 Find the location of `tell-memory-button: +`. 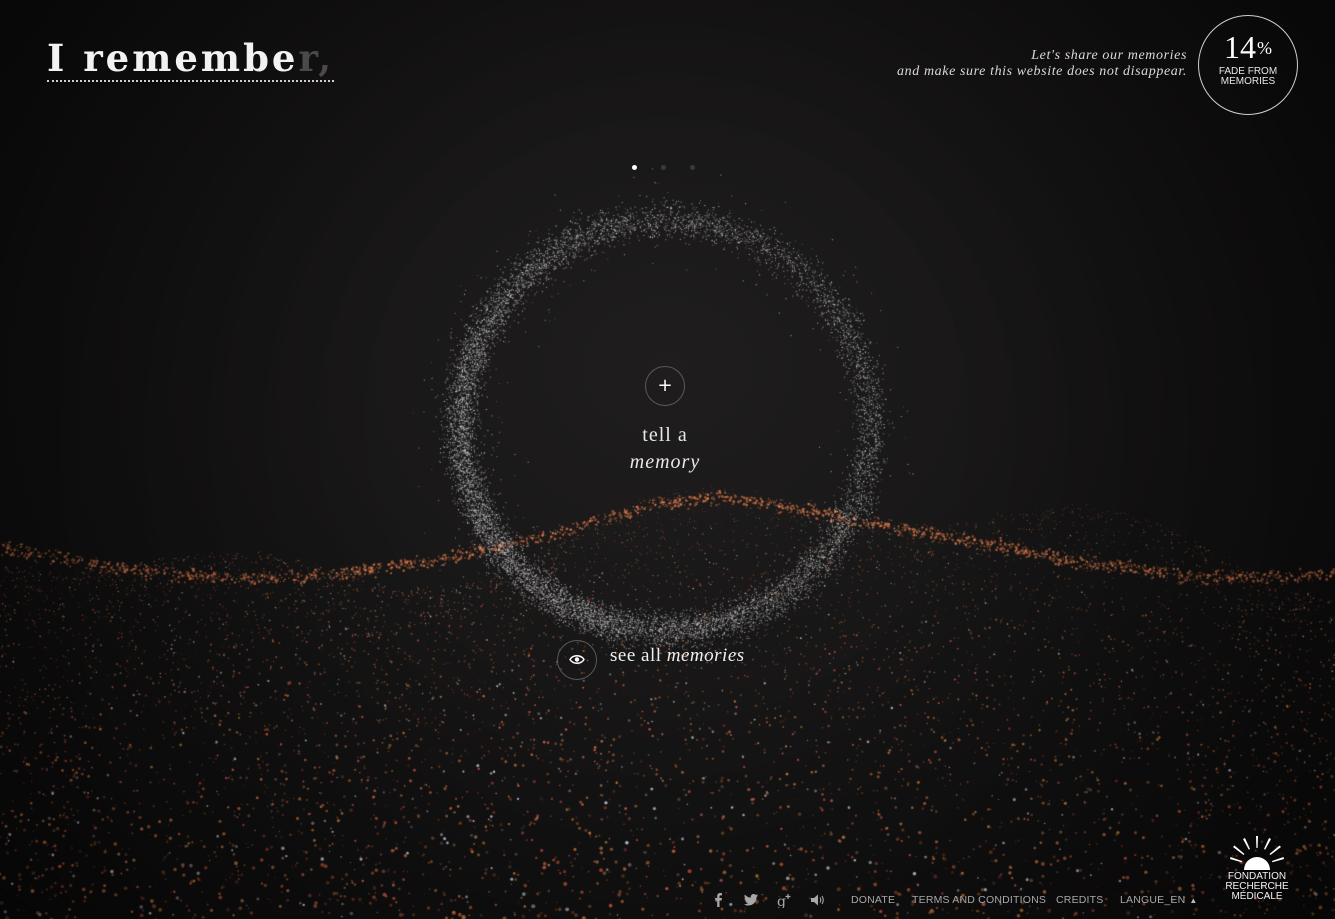

tell-memory-button: + is located at coordinates (665, 386).